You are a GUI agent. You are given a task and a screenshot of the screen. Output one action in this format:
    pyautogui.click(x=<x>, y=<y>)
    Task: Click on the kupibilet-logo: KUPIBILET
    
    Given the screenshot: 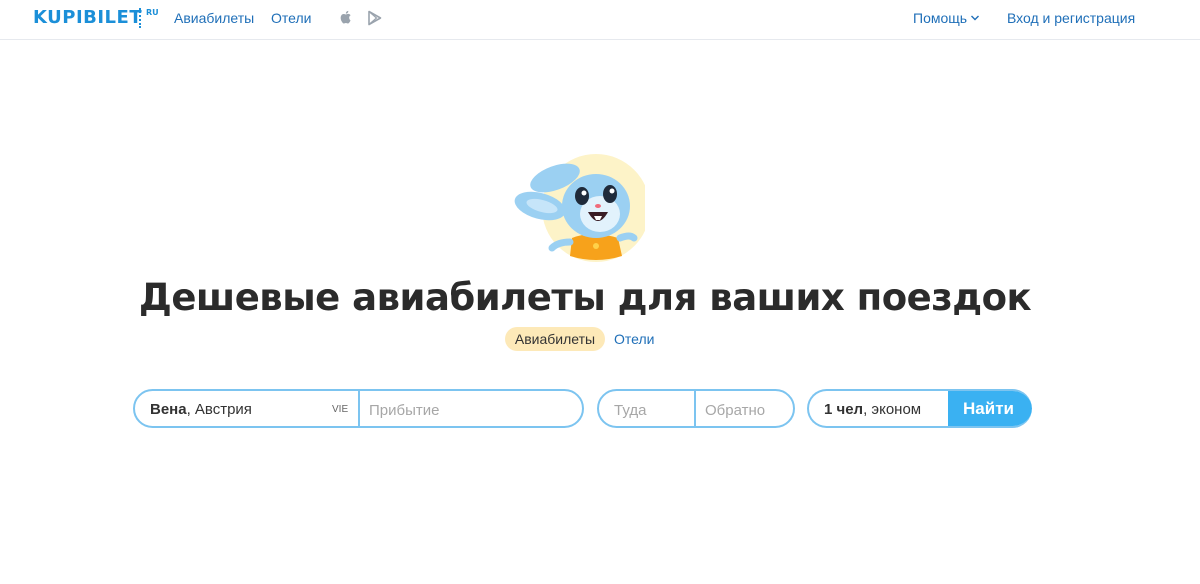 What is the action you would take?
    pyautogui.click(x=87, y=17)
    